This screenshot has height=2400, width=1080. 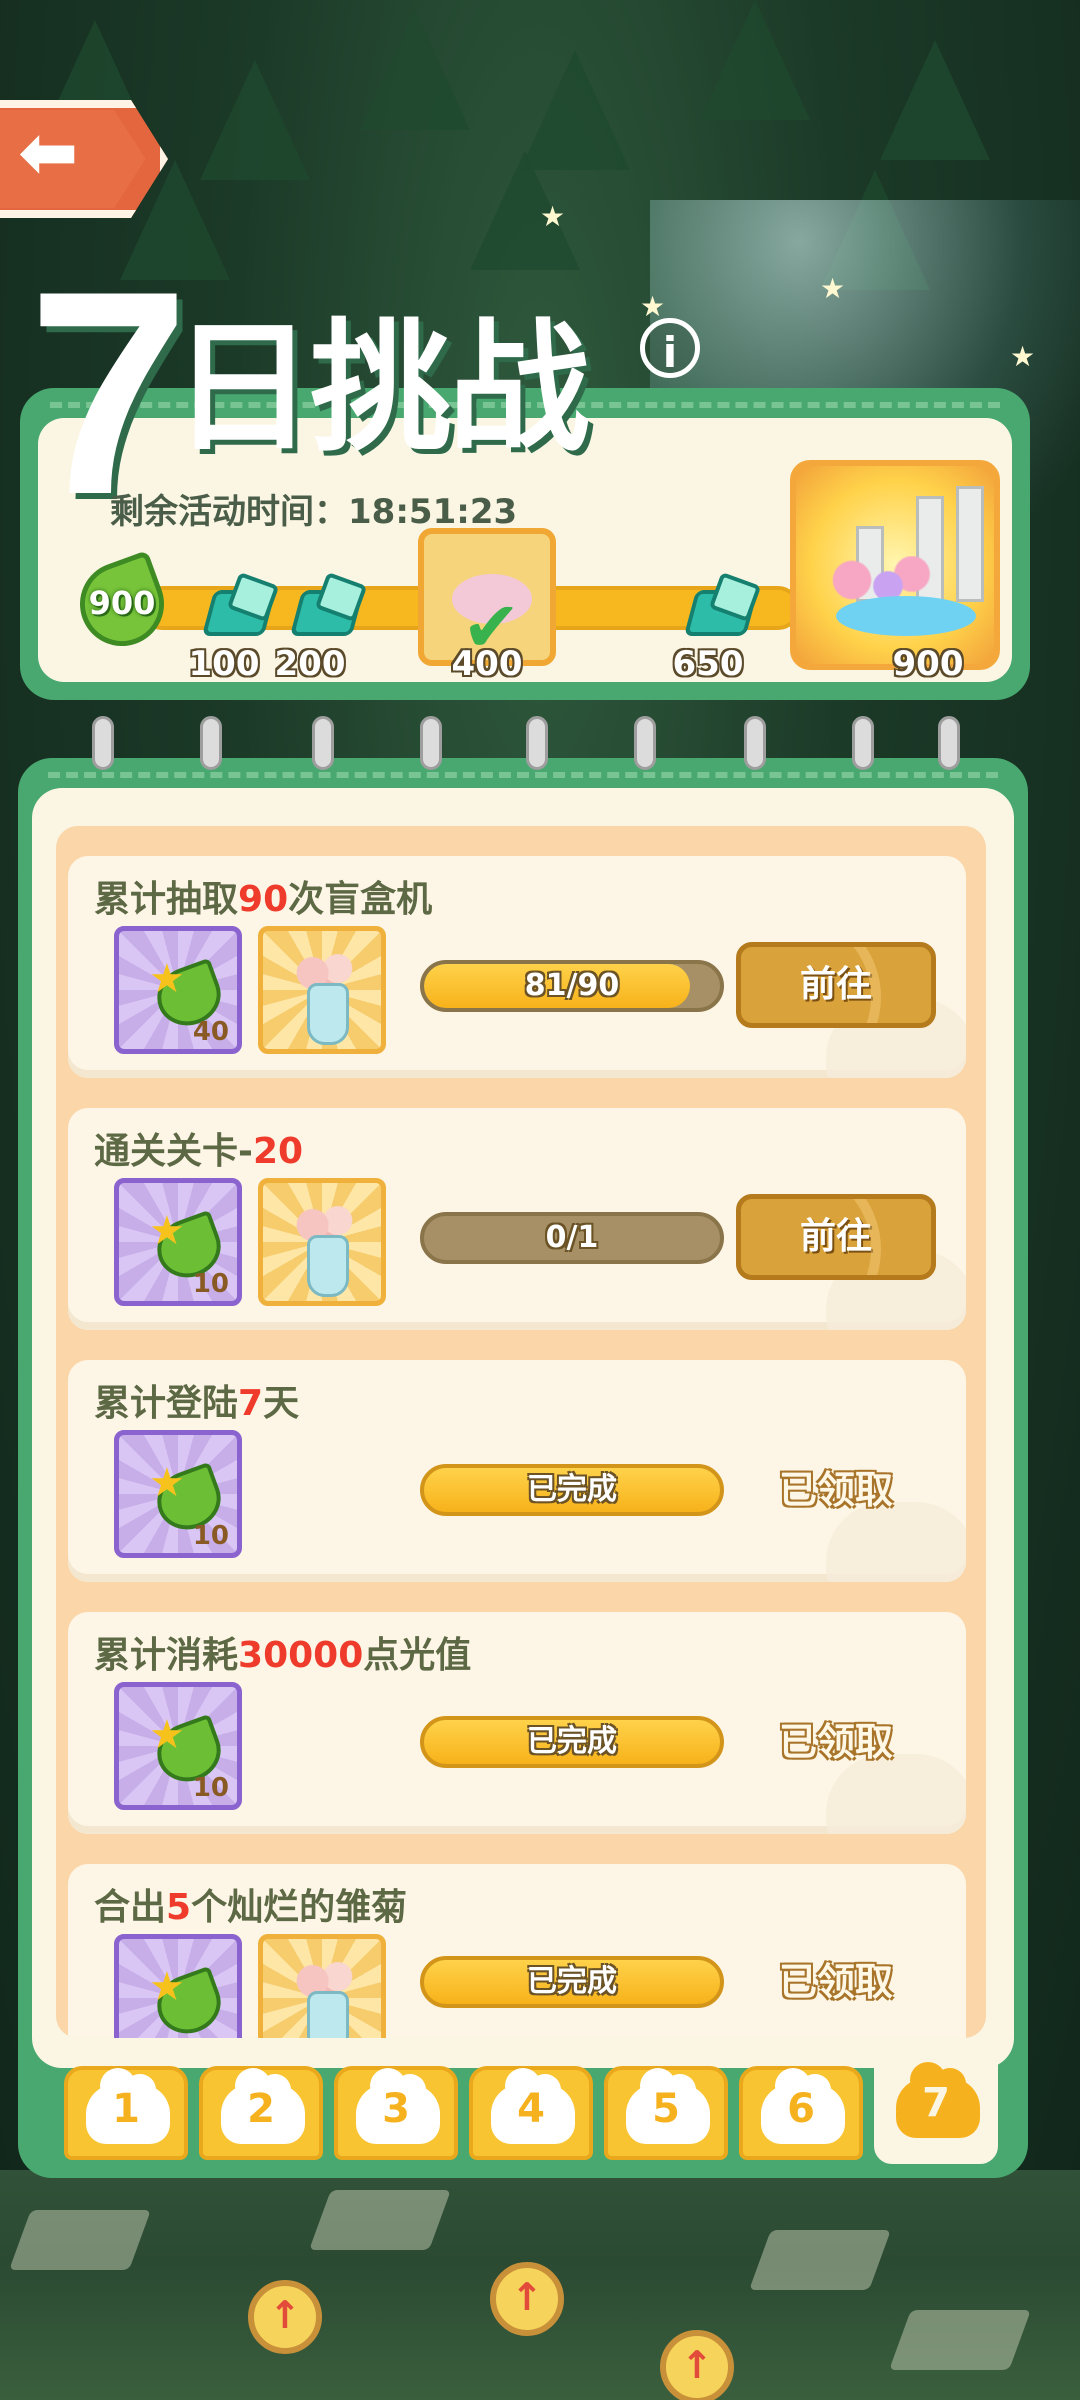 What do you see at coordinates (126, 2113) in the screenshot?
I see `day-tab-1: 1` at bounding box center [126, 2113].